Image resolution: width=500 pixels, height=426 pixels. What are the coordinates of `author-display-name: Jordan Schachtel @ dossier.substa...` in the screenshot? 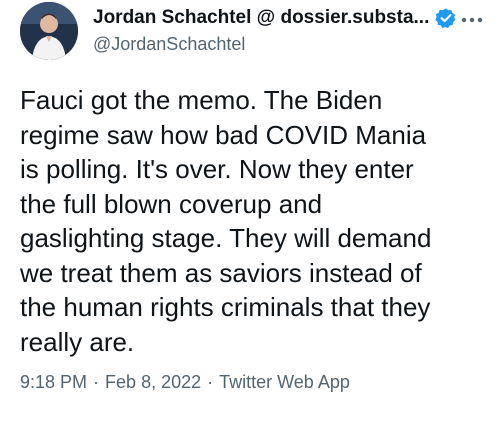 It's located at (261, 18).